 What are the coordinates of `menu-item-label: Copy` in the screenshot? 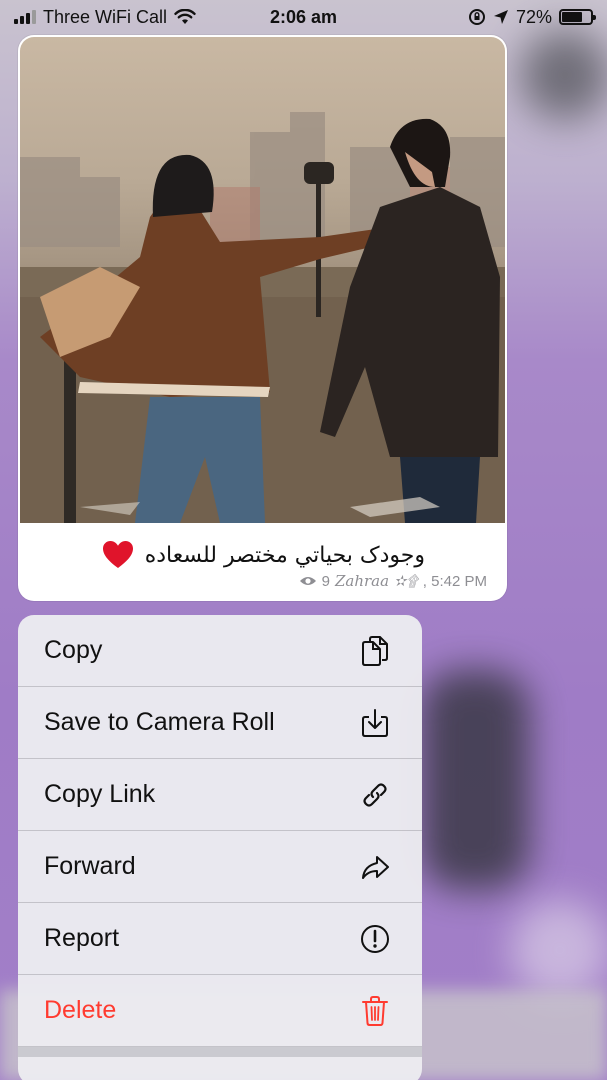 It's located at (73, 650).